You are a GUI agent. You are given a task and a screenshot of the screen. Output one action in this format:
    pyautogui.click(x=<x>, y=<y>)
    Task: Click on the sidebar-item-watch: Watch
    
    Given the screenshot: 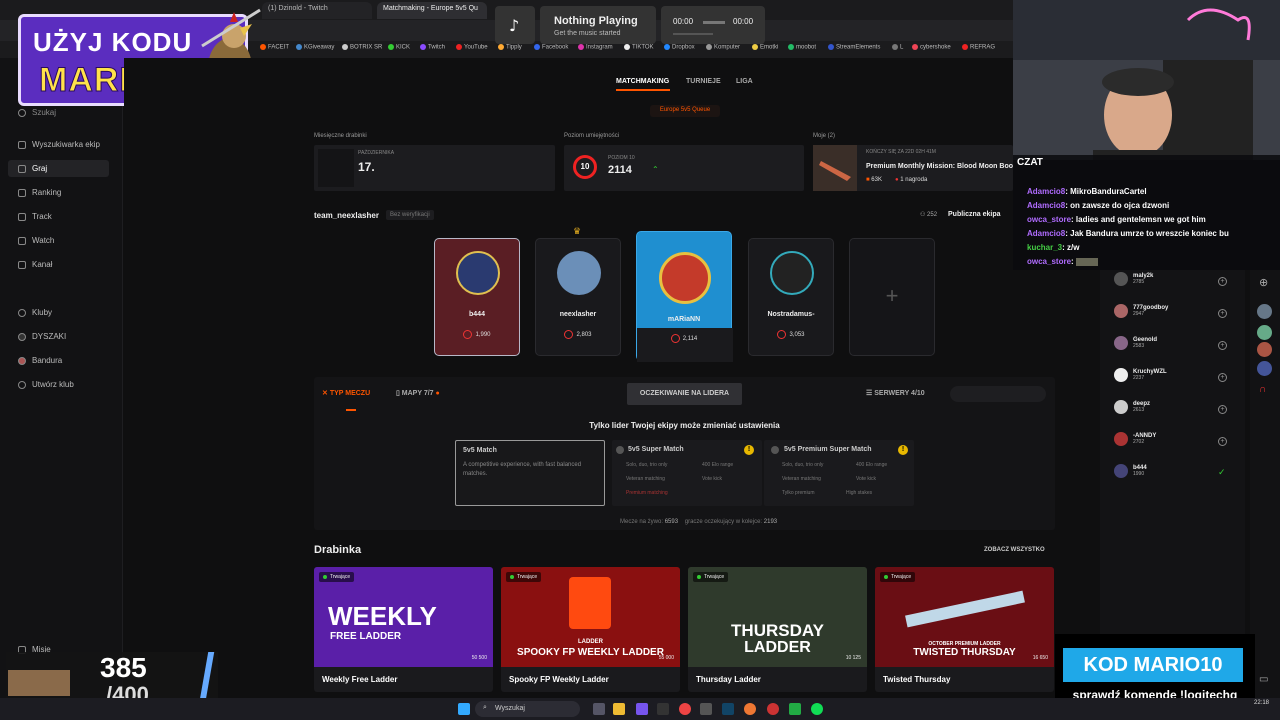 What is the action you would take?
    pyautogui.click(x=36, y=240)
    